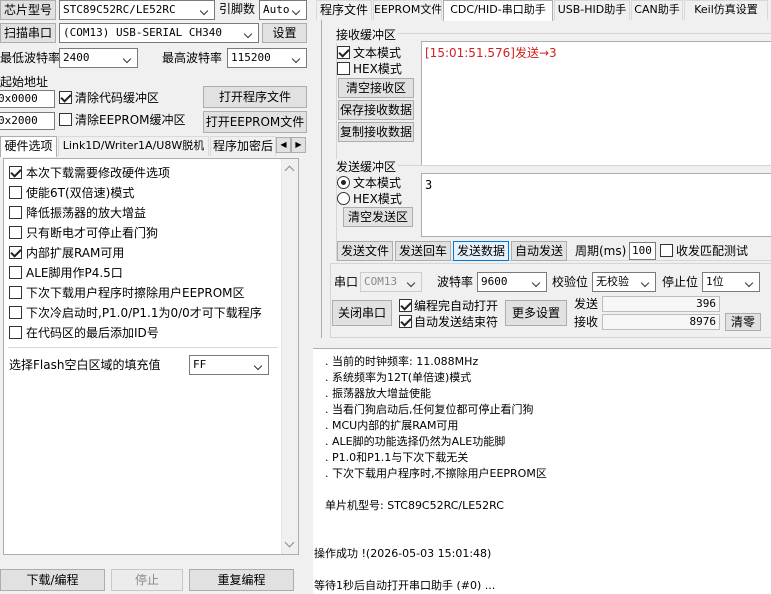  I want to click on period-label: 周期(ms), so click(601, 251).